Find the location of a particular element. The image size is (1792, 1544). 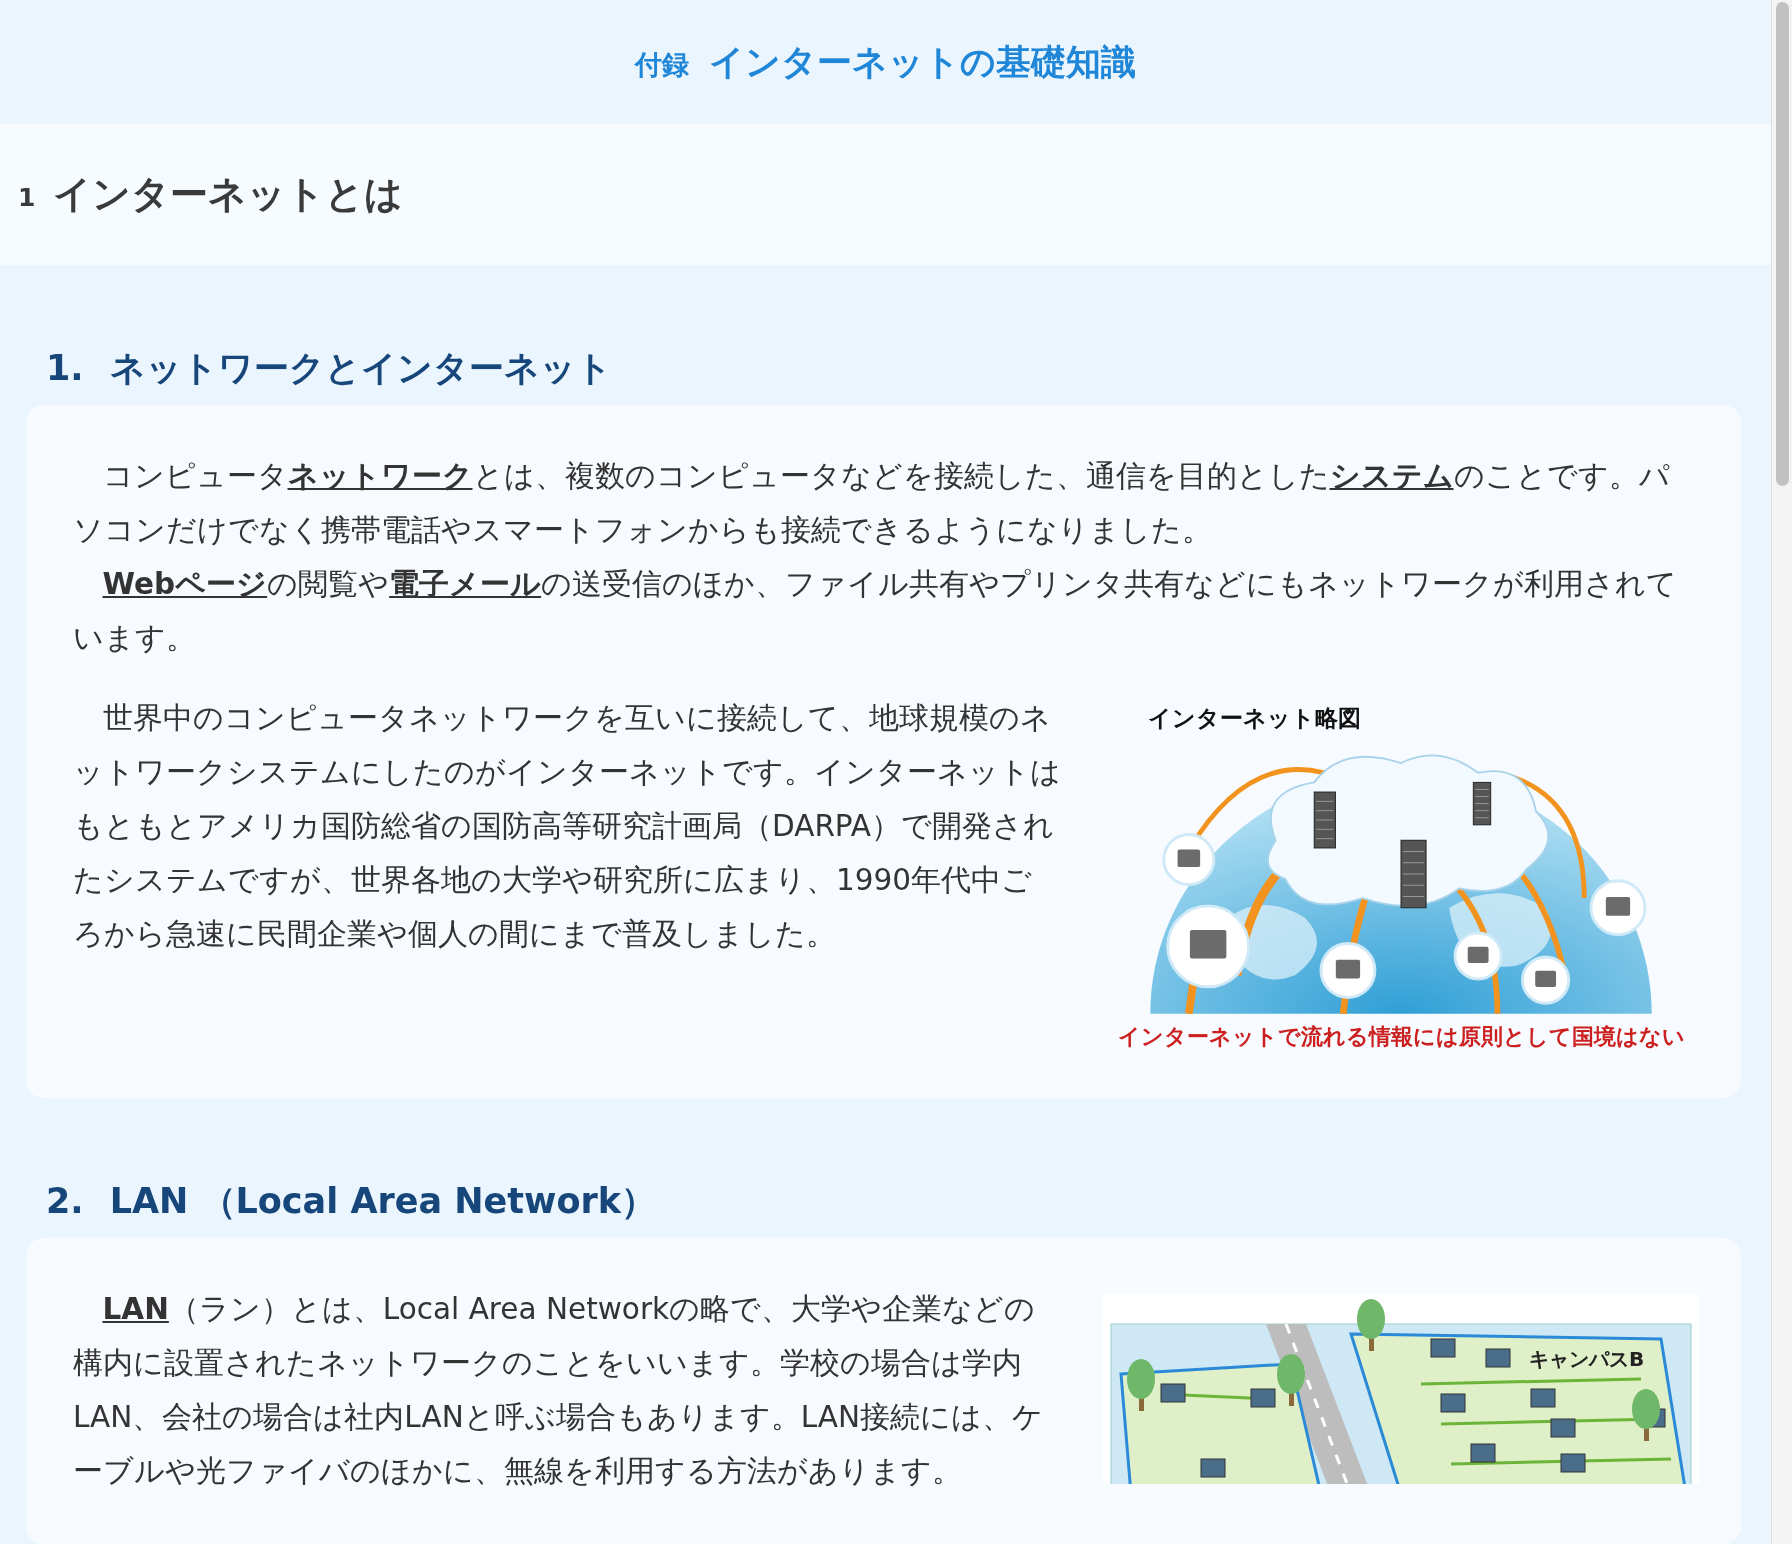

campus-label: キャンパスB is located at coordinates (1587, 1359).